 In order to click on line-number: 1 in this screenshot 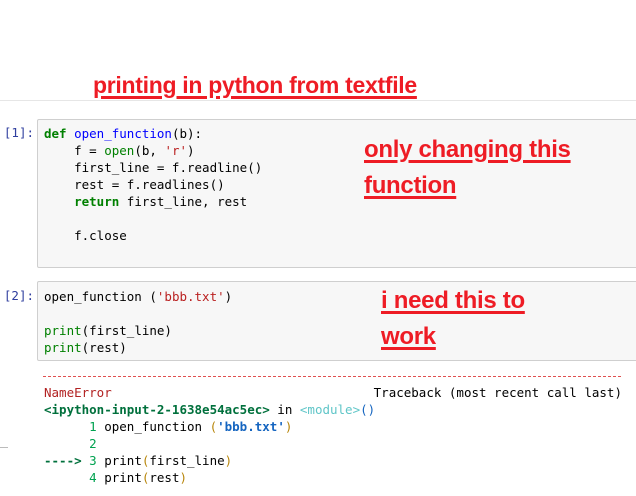, I will do `click(93, 426)`.